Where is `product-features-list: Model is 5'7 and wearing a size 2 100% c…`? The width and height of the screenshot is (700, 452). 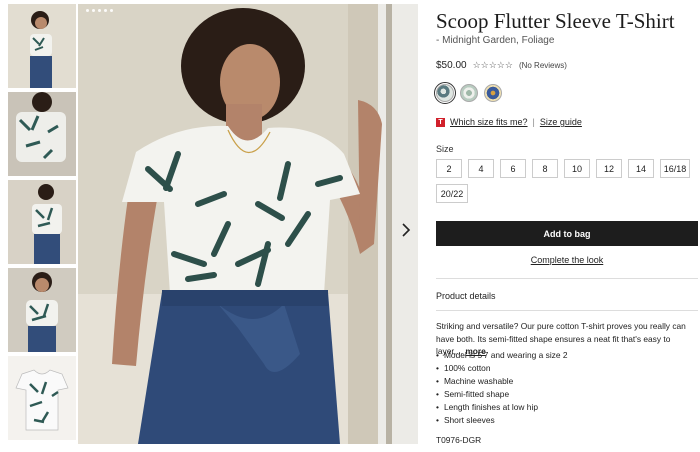
product-features-list: Model is 5'7 and wearing a size 2 100% c… is located at coordinates (567, 387).